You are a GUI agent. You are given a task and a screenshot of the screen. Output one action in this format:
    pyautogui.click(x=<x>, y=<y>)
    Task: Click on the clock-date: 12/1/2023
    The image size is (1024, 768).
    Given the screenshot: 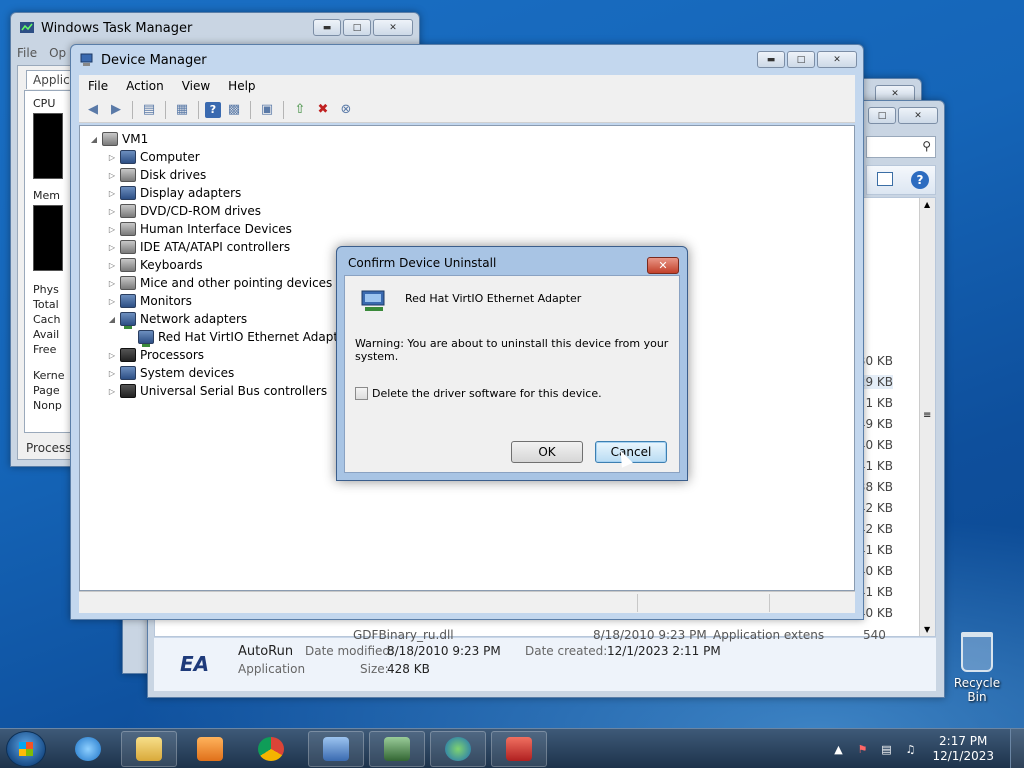 What is the action you would take?
    pyautogui.click(x=963, y=756)
    